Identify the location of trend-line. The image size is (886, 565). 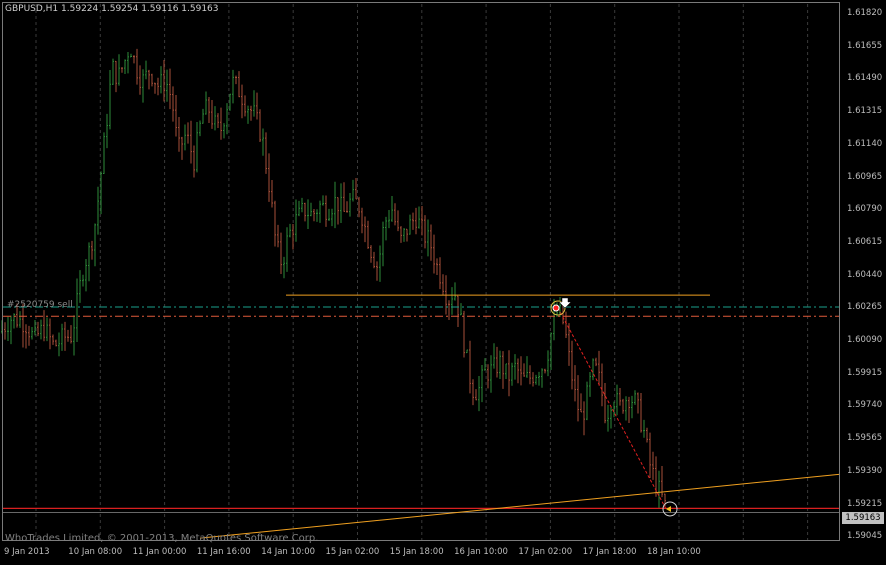
(520, 506).